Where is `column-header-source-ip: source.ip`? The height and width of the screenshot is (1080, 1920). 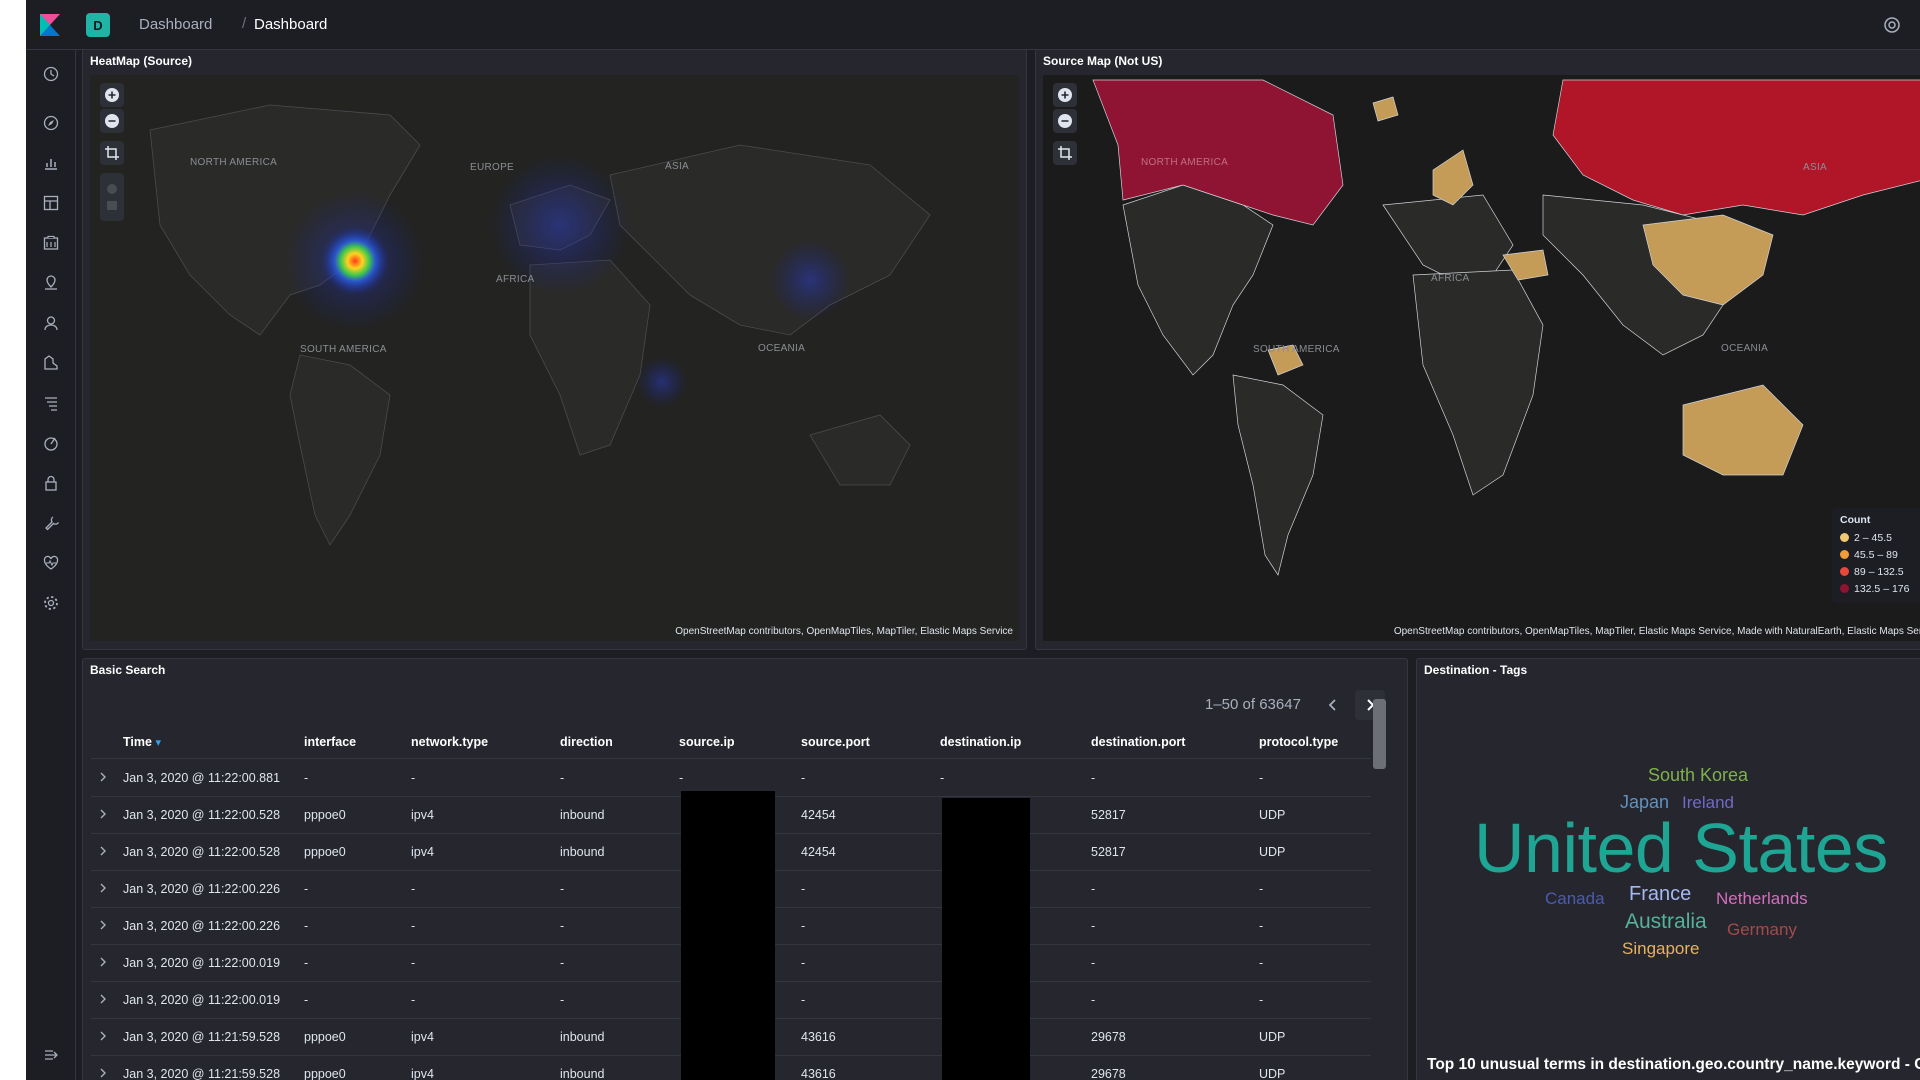 column-header-source-ip: source.ip is located at coordinates (707, 742).